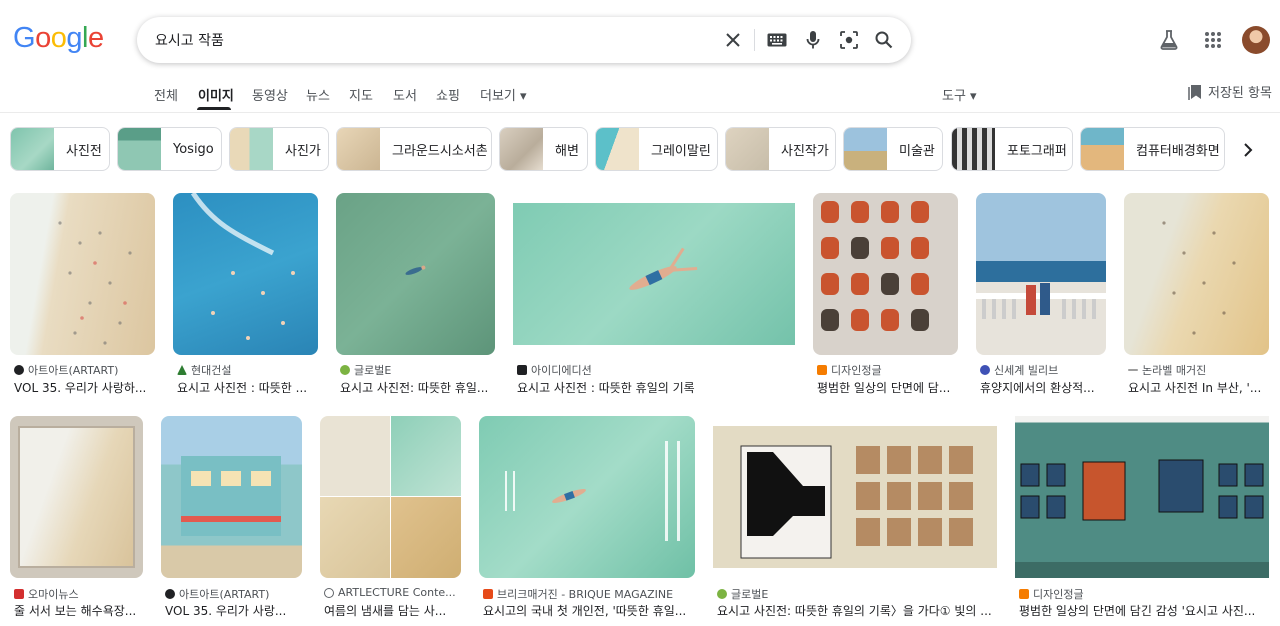 The width and height of the screenshot is (1280, 626). Describe the element at coordinates (959, 94) in the screenshot. I see `tools-button: 도구 ▾` at that location.